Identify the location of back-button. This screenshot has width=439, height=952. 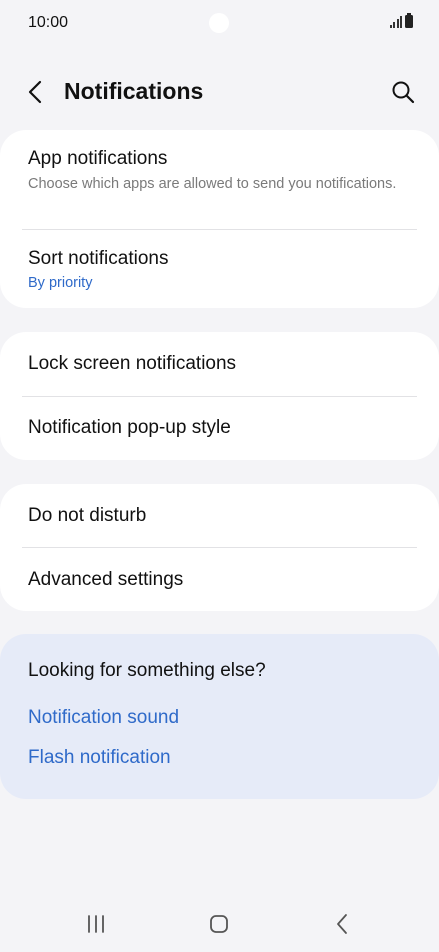
(36, 92).